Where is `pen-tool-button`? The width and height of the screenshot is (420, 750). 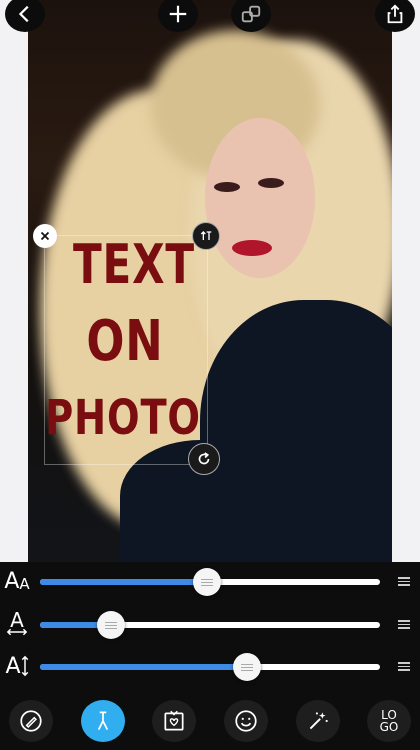 pen-tool-button is located at coordinates (31, 721).